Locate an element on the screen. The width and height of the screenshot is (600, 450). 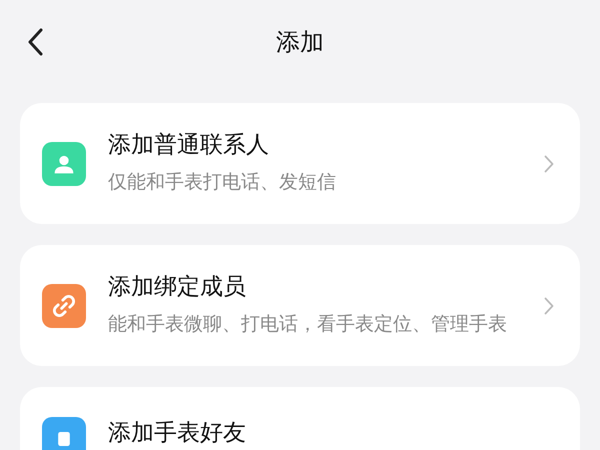
page-title: 添加 is located at coordinates (300, 42).